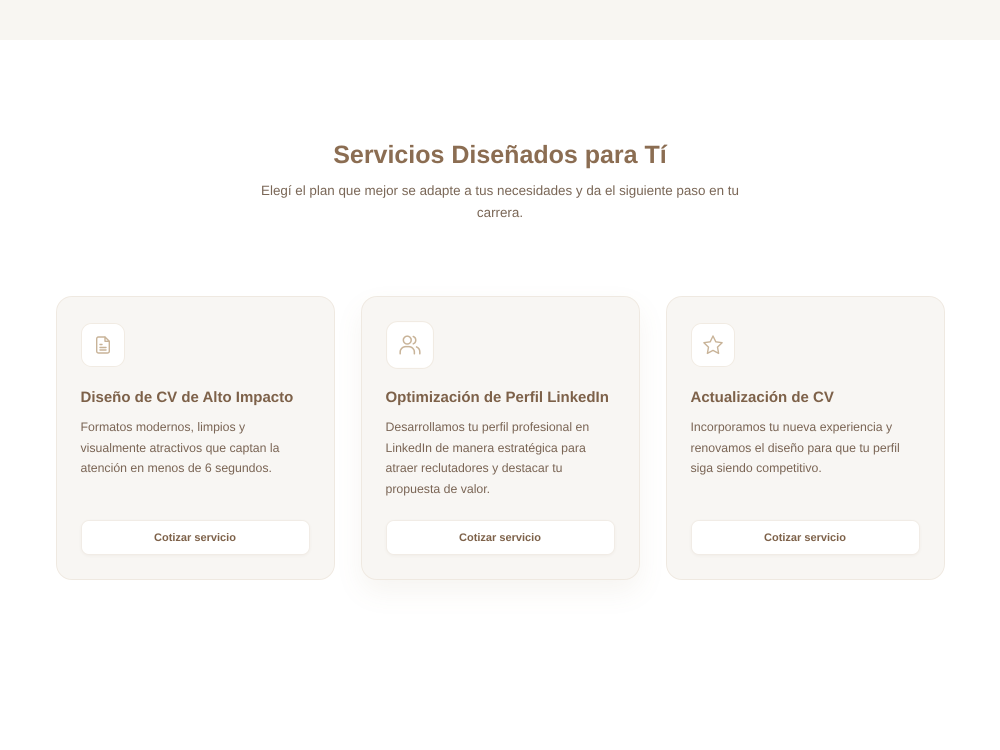 This screenshot has height=750, width=1000. What do you see at coordinates (102, 345) in the screenshot?
I see `document-icon` at bounding box center [102, 345].